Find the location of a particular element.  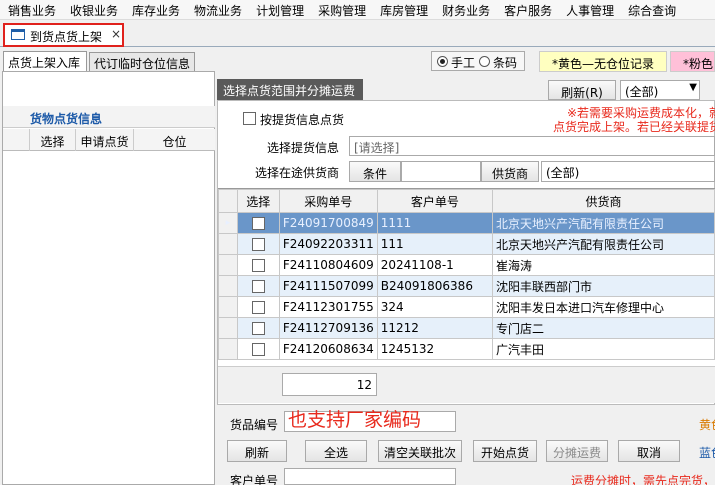

group-title: 选择点货范围并分摊运费 is located at coordinates (290, 89).